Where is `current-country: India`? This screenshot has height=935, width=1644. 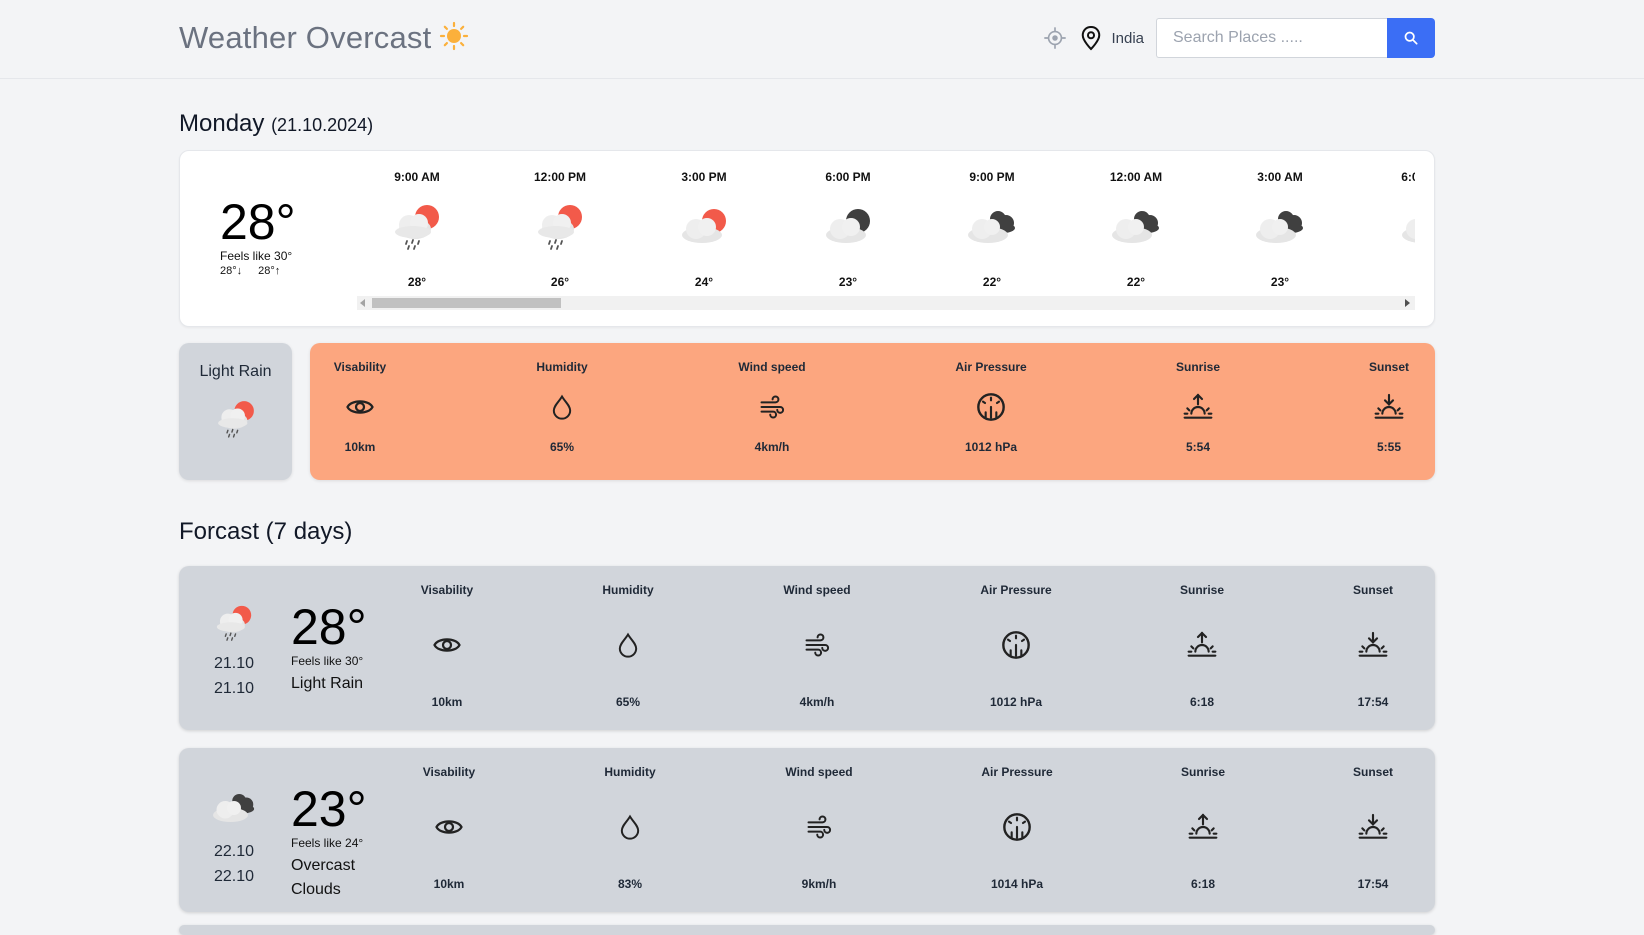
current-country: India is located at coordinates (1127, 38).